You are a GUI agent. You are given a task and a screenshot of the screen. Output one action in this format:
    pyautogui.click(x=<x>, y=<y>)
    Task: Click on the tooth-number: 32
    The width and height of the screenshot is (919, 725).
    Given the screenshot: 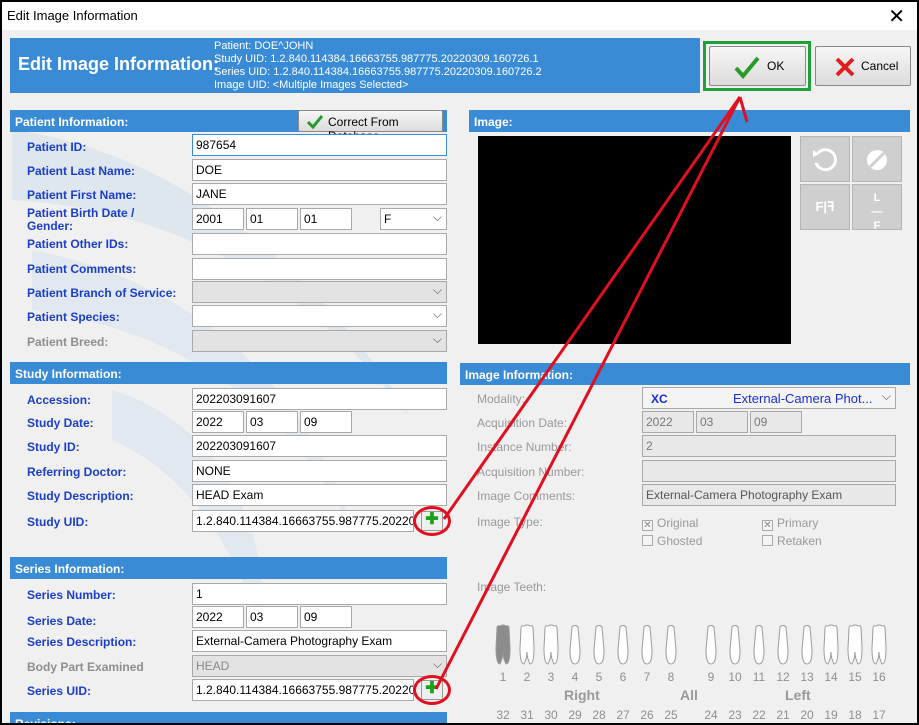 What is the action you would take?
    pyautogui.click(x=503, y=715)
    